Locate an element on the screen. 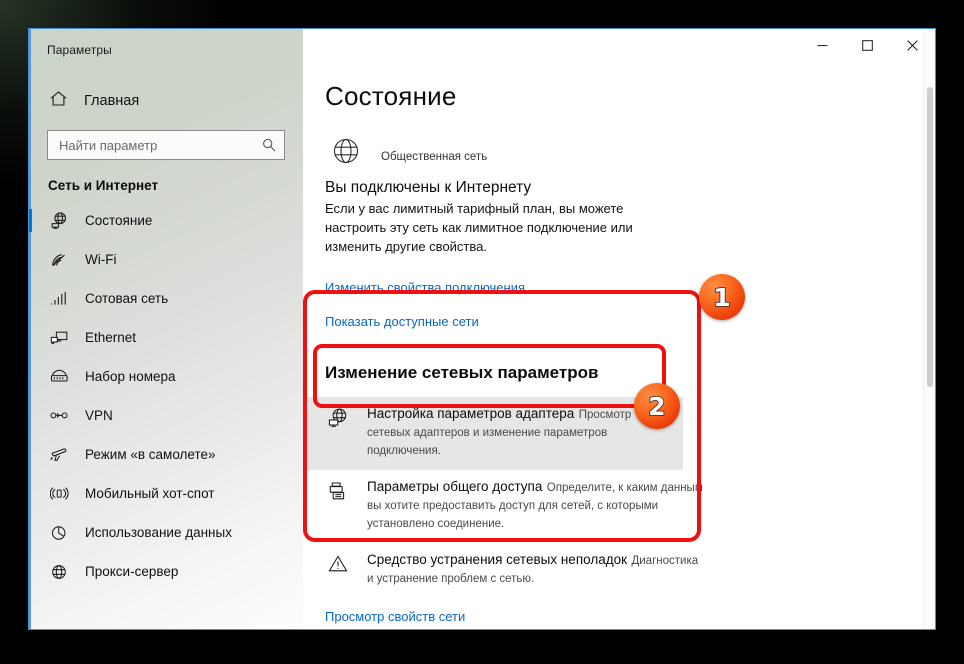 The height and width of the screenshot is (664, 964). scrollbar-thumb is located at coordinates (930, 237).